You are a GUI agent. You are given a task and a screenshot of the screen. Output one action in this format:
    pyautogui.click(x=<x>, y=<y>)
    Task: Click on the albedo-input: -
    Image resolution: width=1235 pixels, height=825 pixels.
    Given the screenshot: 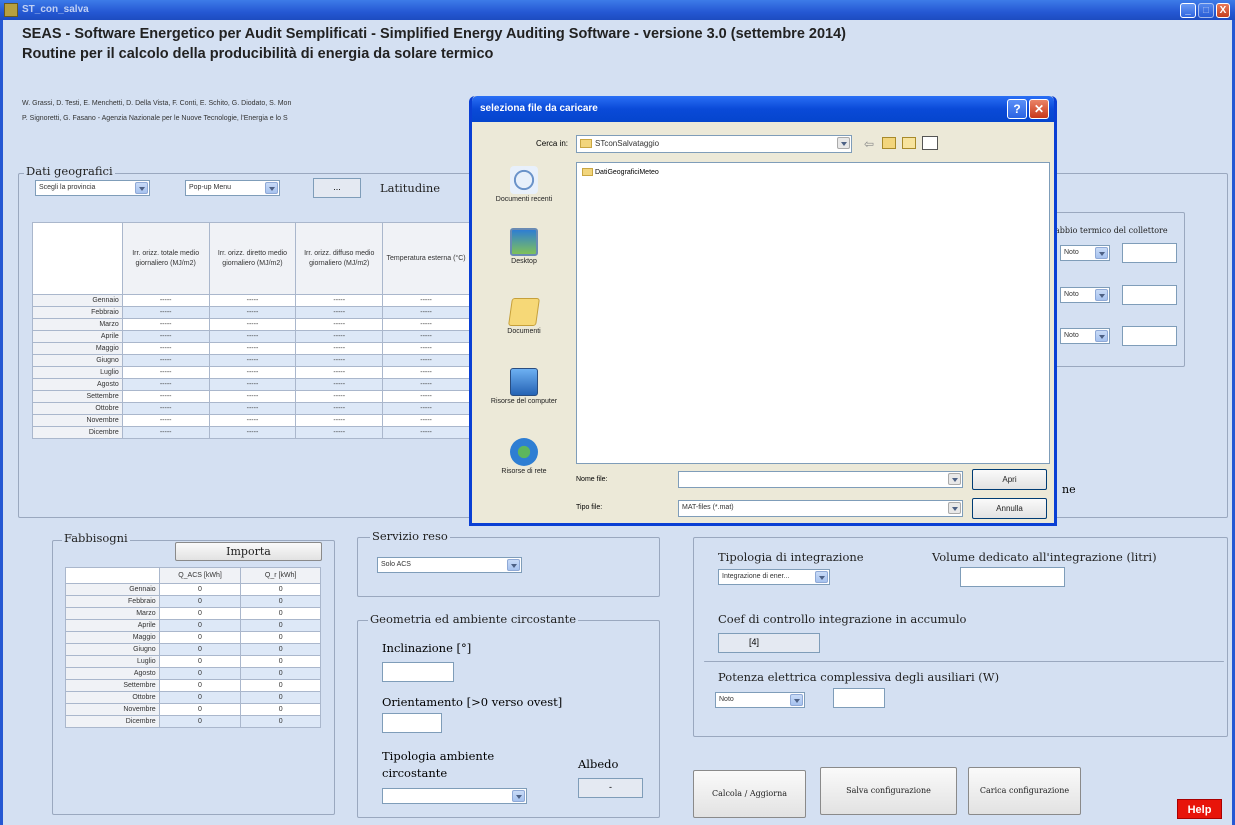 What is the action you would take?
    pyautogui.click(x=610, y=788)
    